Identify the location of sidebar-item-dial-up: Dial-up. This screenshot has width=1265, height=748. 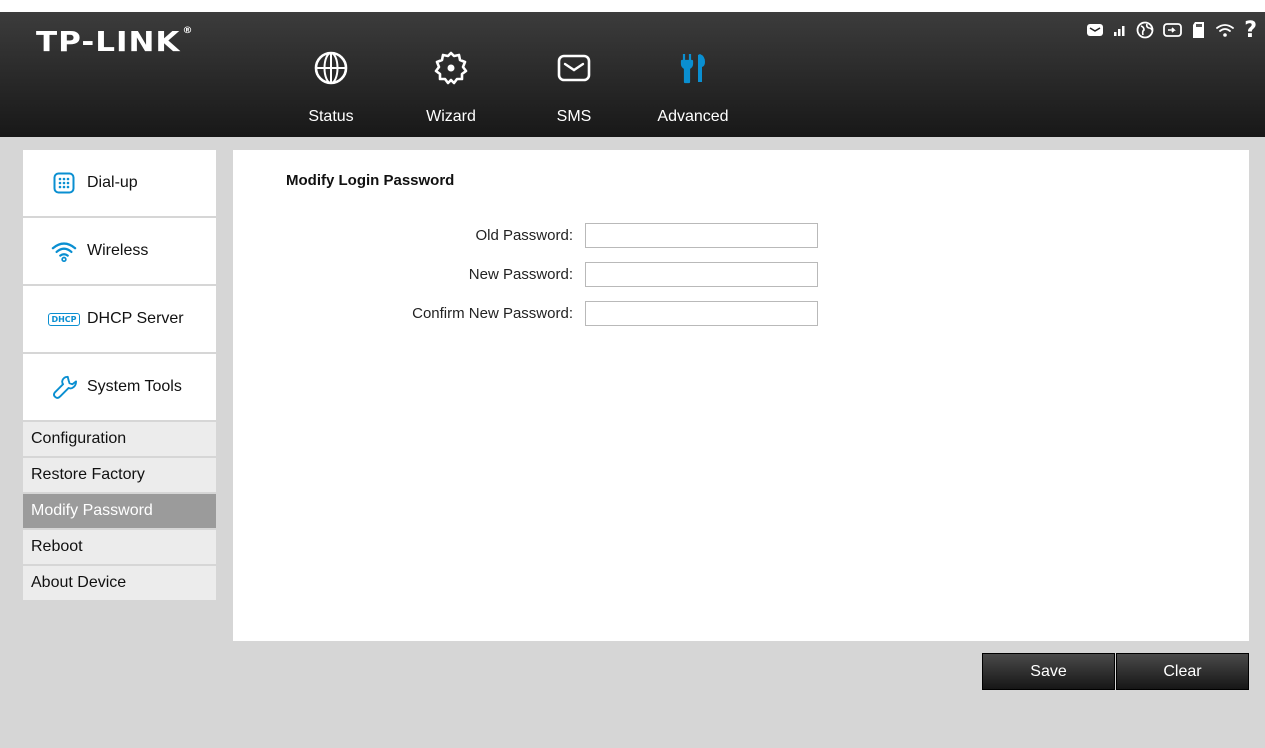
(119, 183).